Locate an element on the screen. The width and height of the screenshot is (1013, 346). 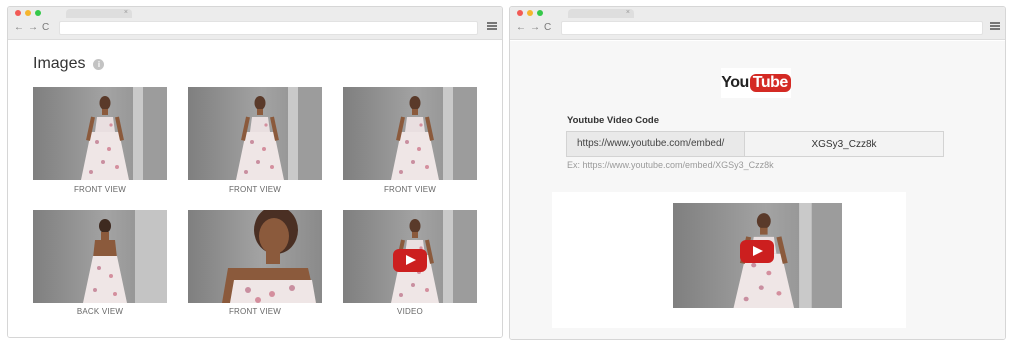
images-heading: Images i is located at coordinates (69, 64).